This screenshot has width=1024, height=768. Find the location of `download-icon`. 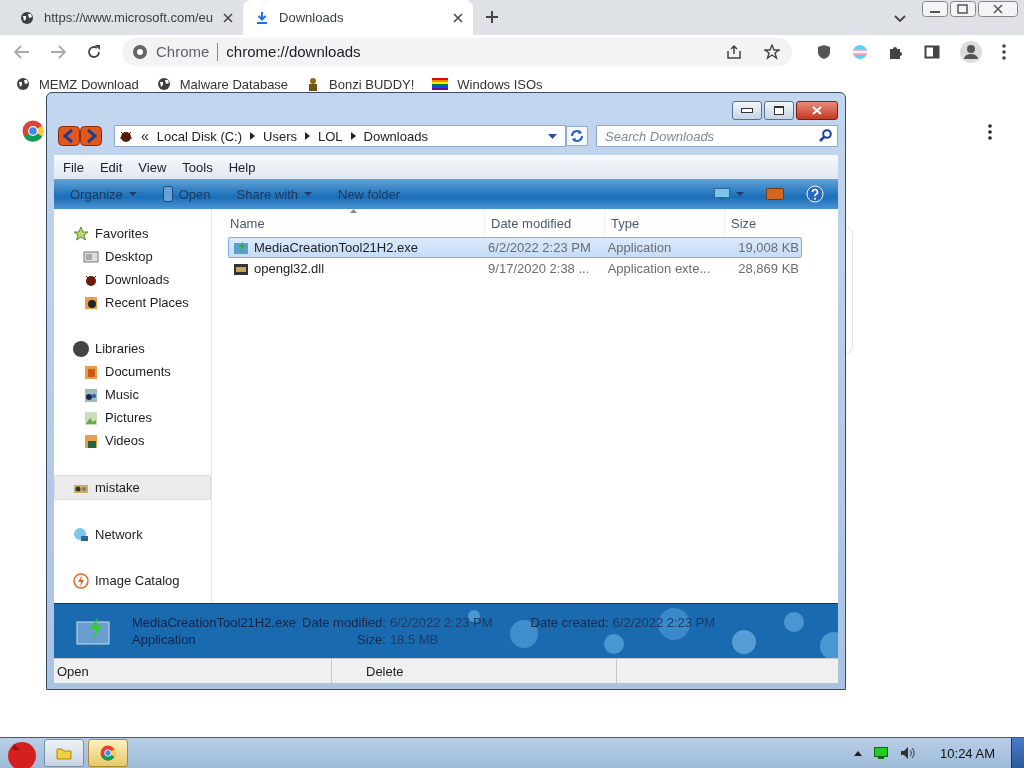

download-icon is located at coordinates (262, 17).